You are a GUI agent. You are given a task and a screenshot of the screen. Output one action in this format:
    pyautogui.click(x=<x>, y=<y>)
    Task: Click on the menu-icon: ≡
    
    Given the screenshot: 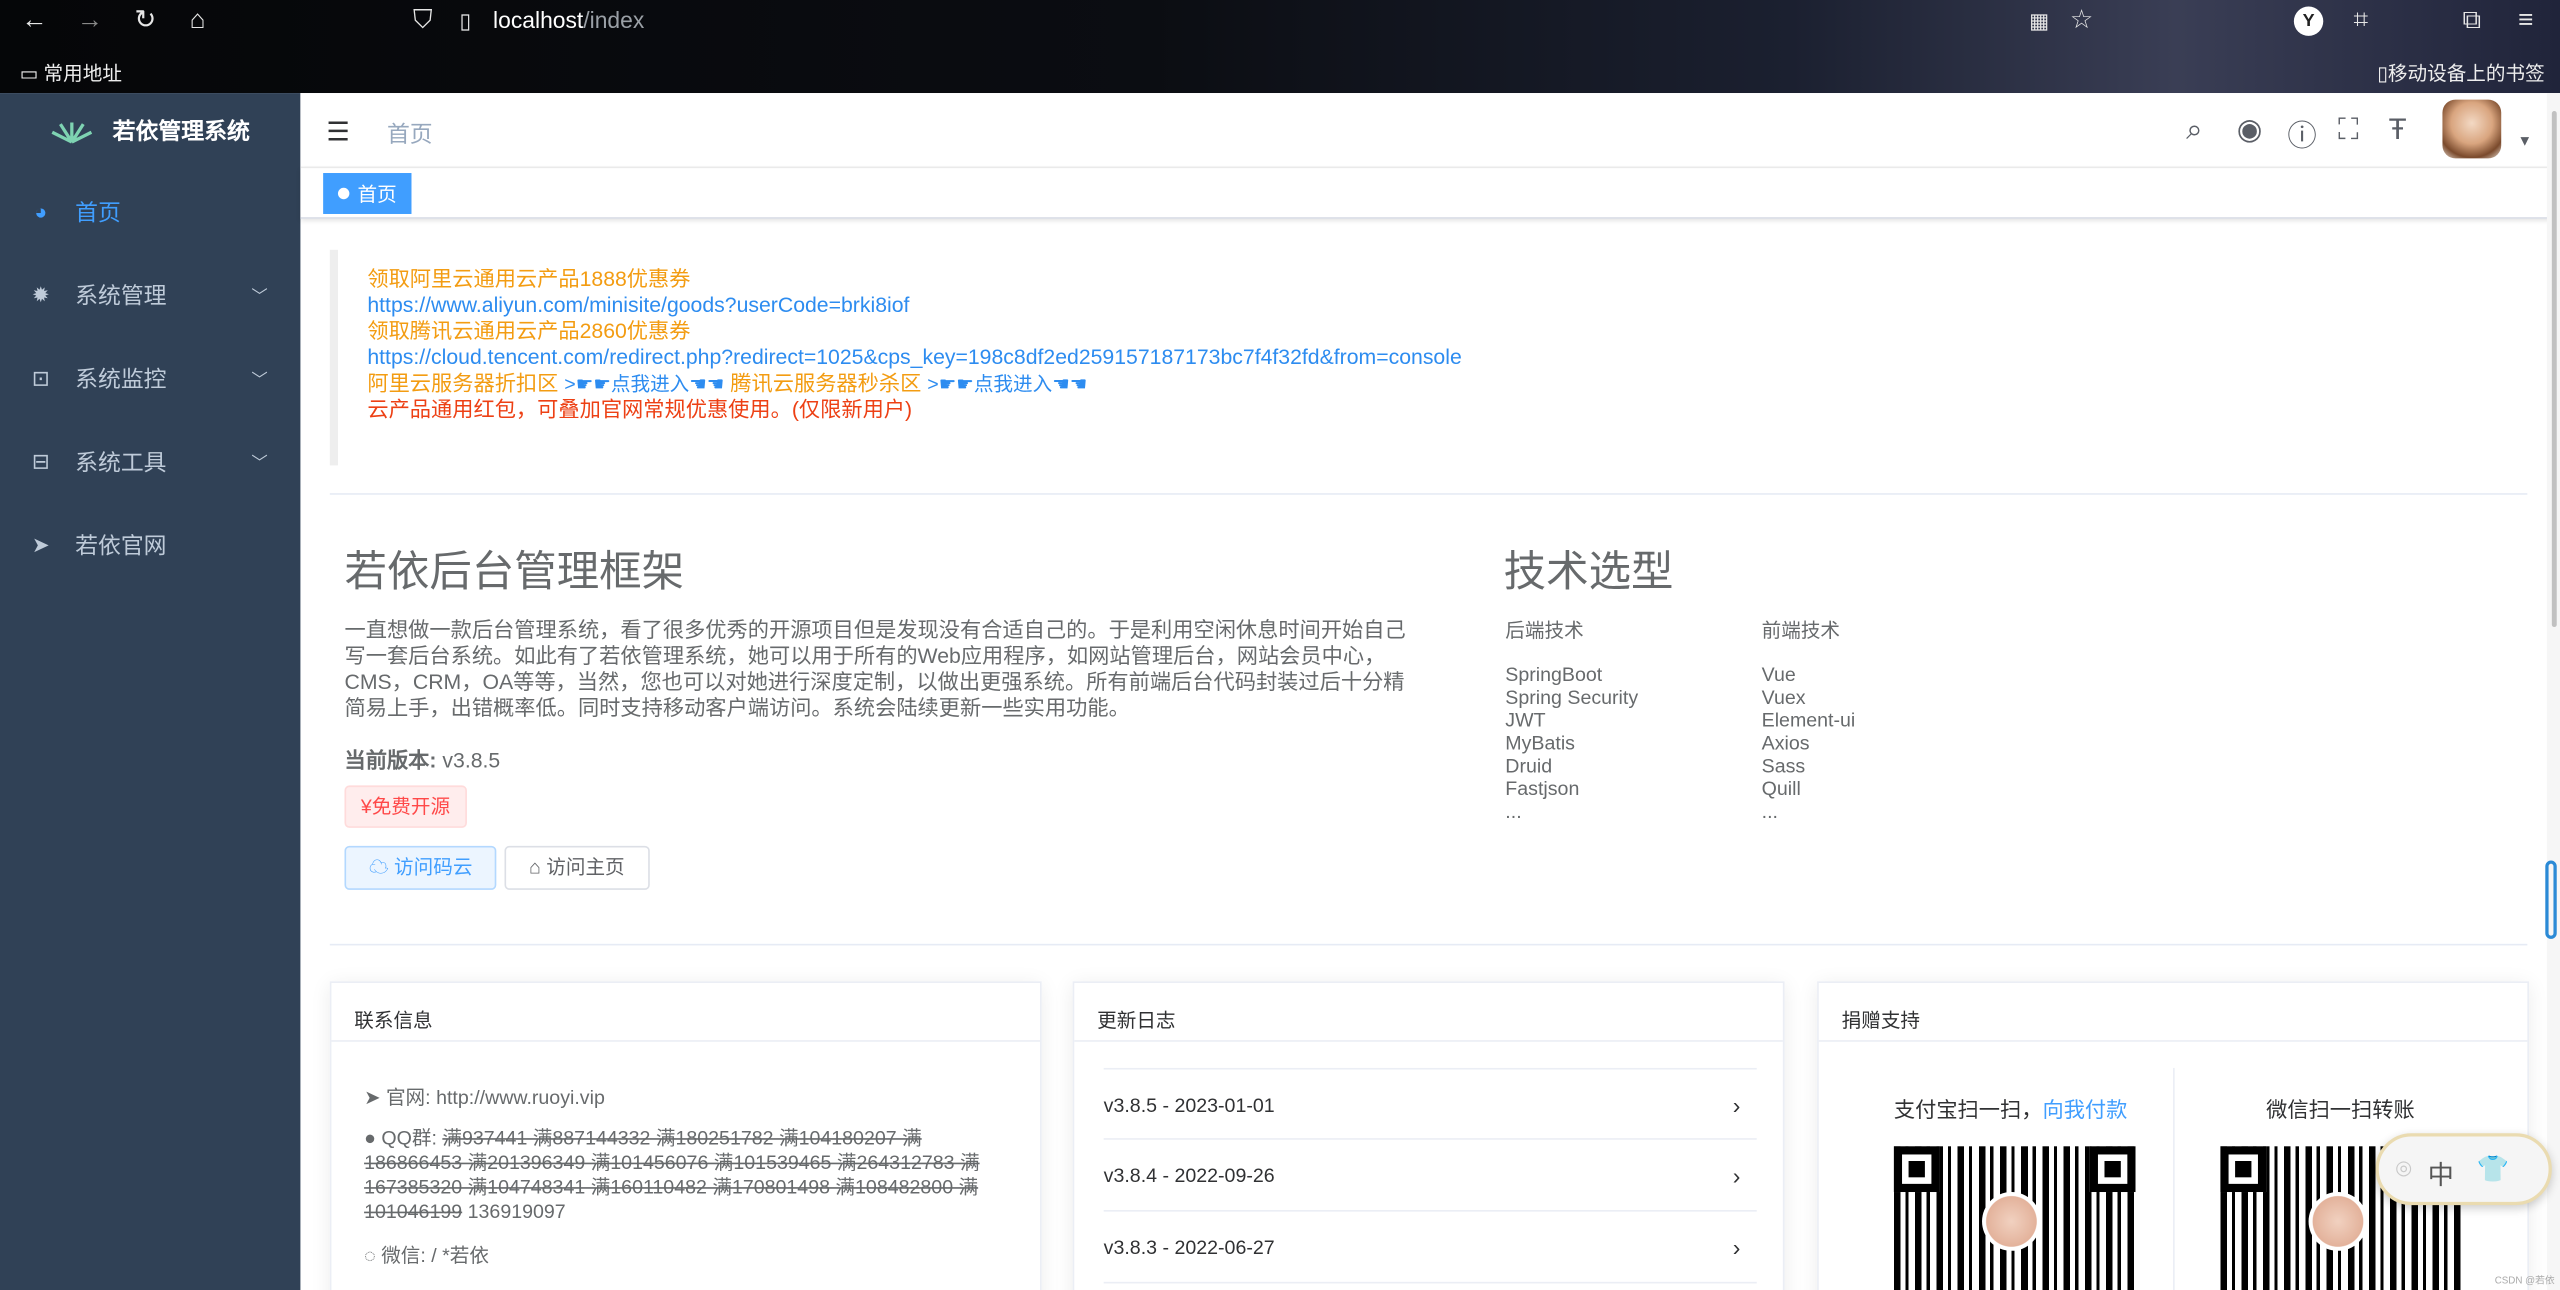 What is the action you would take?
    pyautogui.click(x=2525, y=21)
    